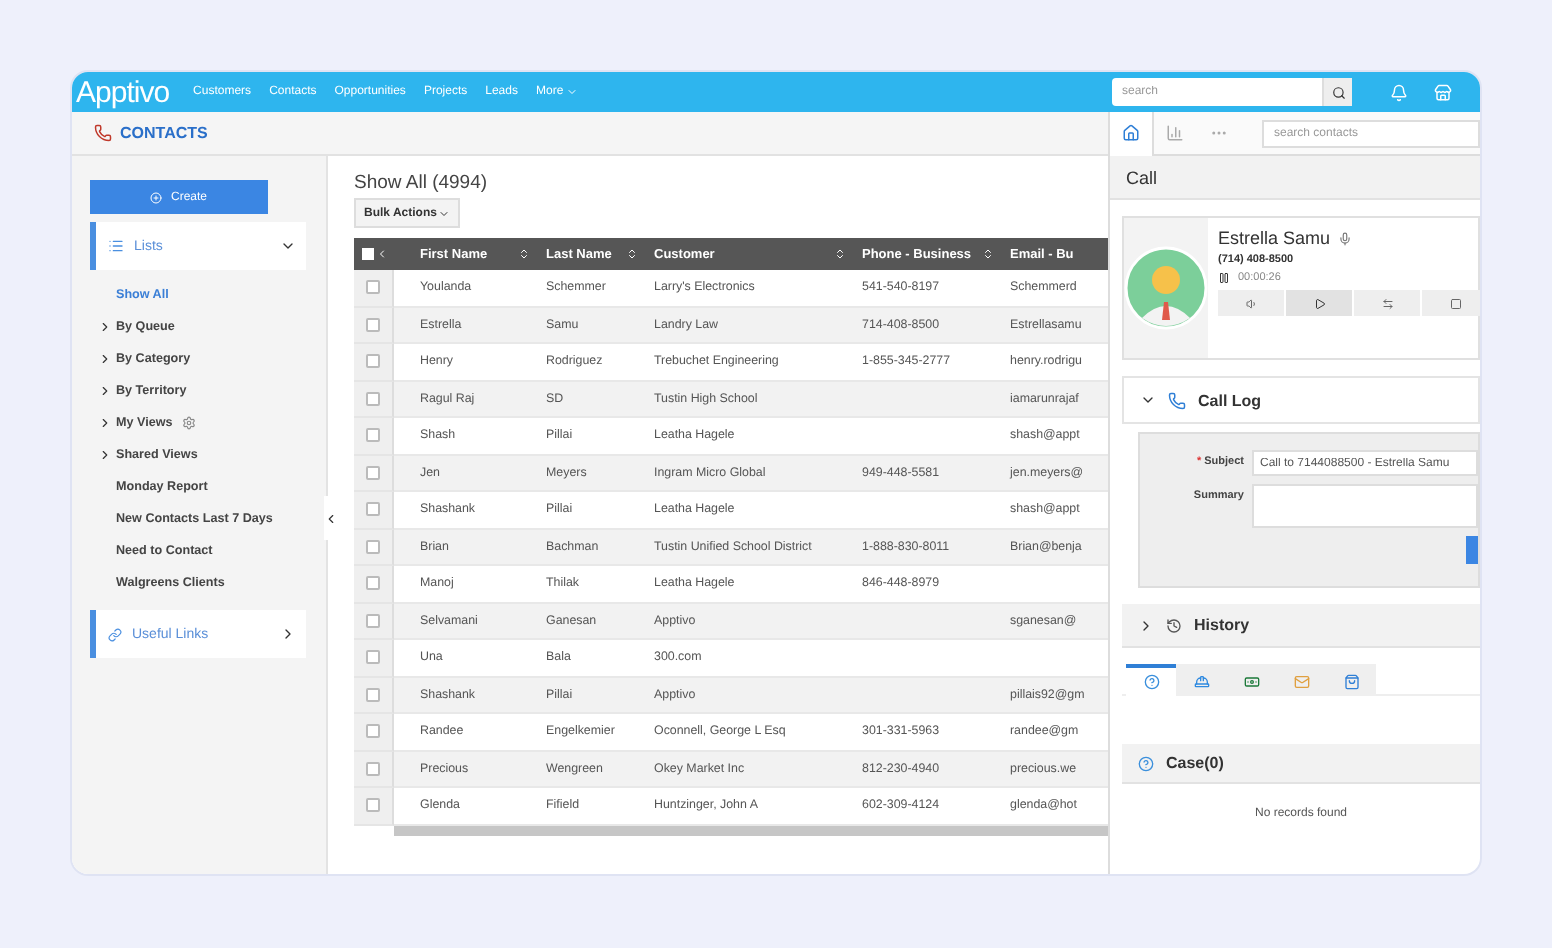 The height and width of the screenshot is (948, 1552). What do you see at coordinates (422, 185) in the screenshot?
I see `list-title: Show All (4994)` at bounding box center [422, 185].